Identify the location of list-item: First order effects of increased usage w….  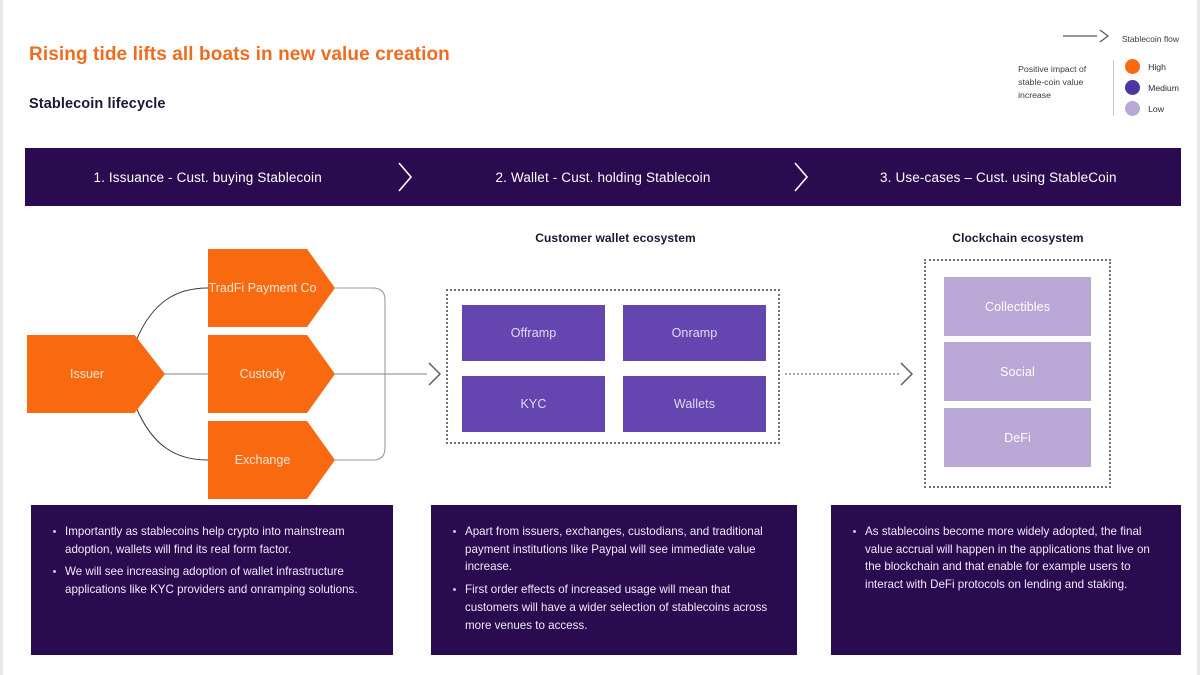
(614, 607).